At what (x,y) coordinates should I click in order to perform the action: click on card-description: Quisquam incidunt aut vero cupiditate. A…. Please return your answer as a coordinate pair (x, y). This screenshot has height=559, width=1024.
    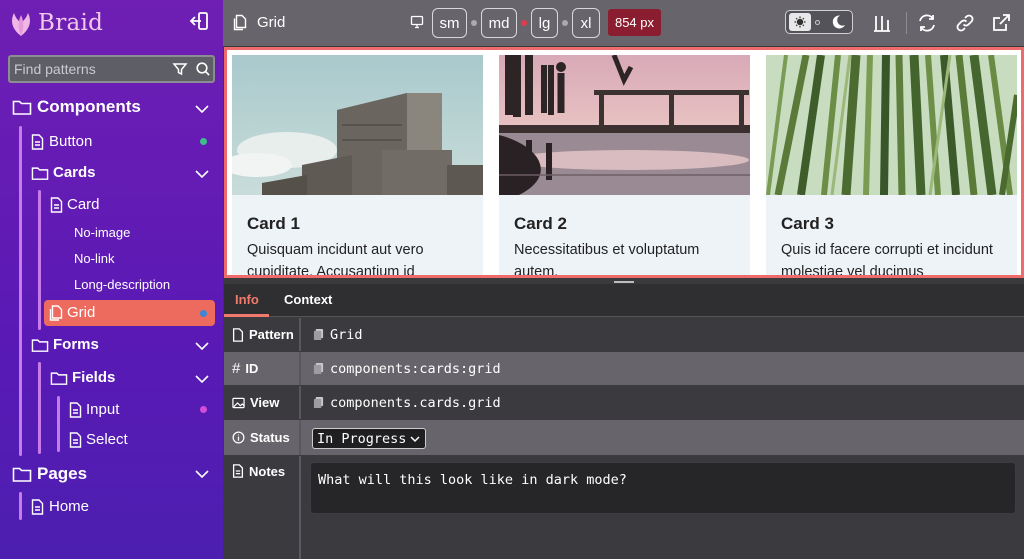
    Looking at the image, I should click on (335, 258).